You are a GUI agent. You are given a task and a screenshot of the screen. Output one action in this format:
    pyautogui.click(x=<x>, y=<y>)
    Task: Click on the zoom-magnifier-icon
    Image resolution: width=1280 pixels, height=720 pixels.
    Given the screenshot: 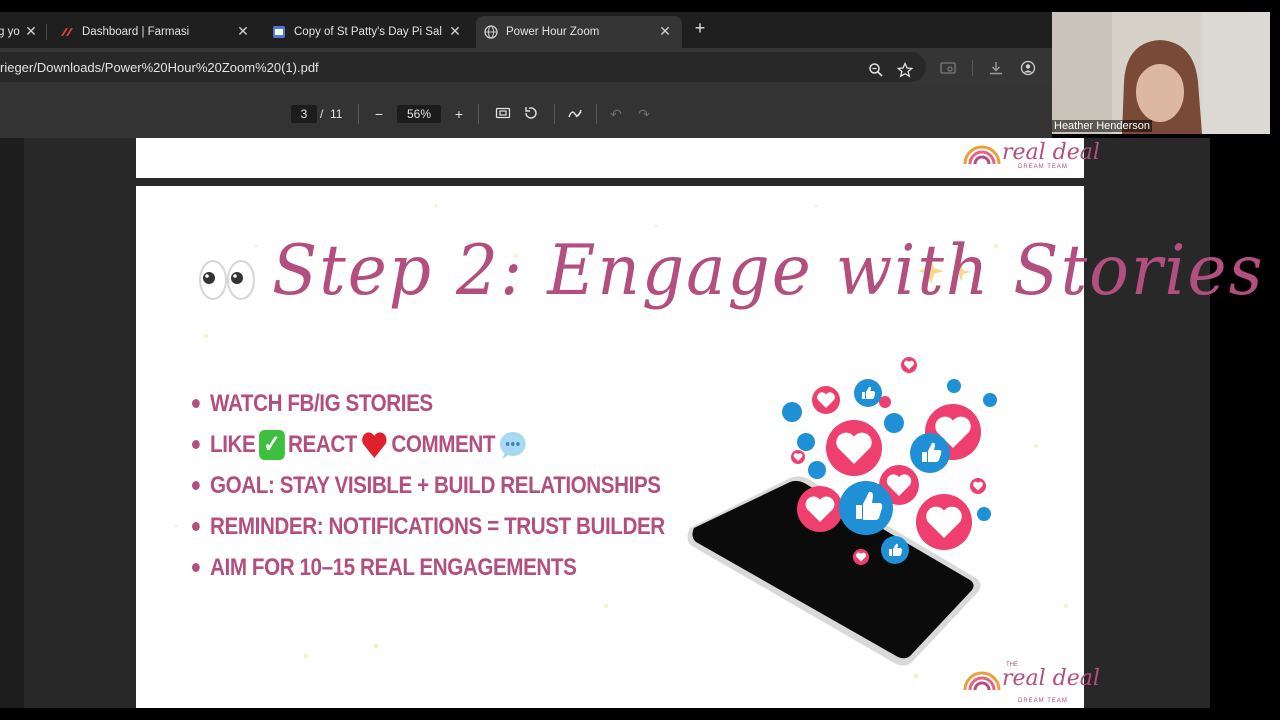 What is the action you would take?
    pyautogui.click(x=876, y=70)
    